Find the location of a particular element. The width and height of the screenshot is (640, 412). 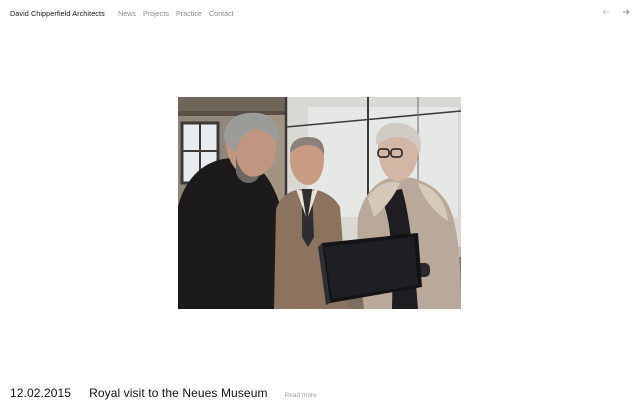

nav-item-news: News is located at coordinates (127, 13).